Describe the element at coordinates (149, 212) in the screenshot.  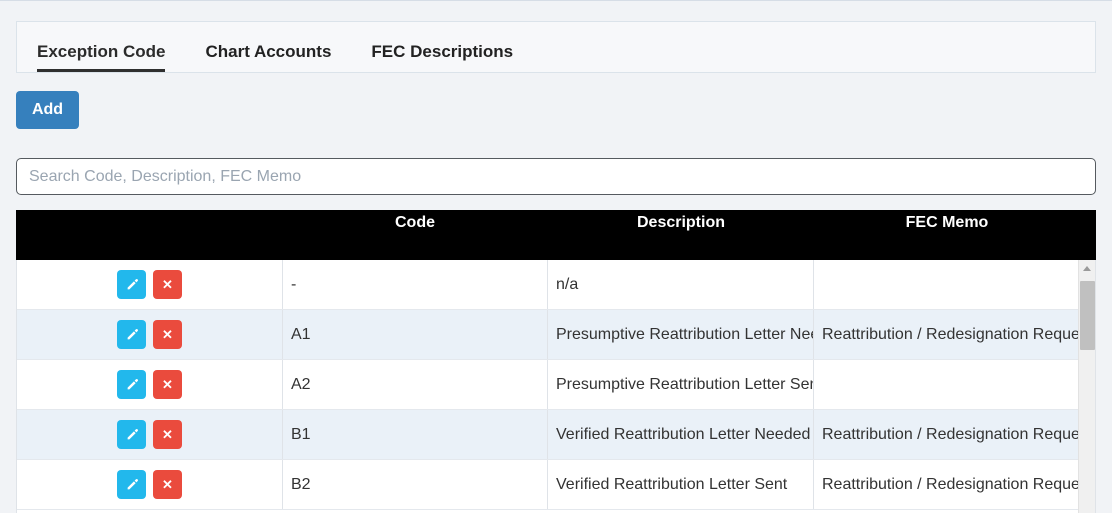
I see `column-header-actions` at that location.